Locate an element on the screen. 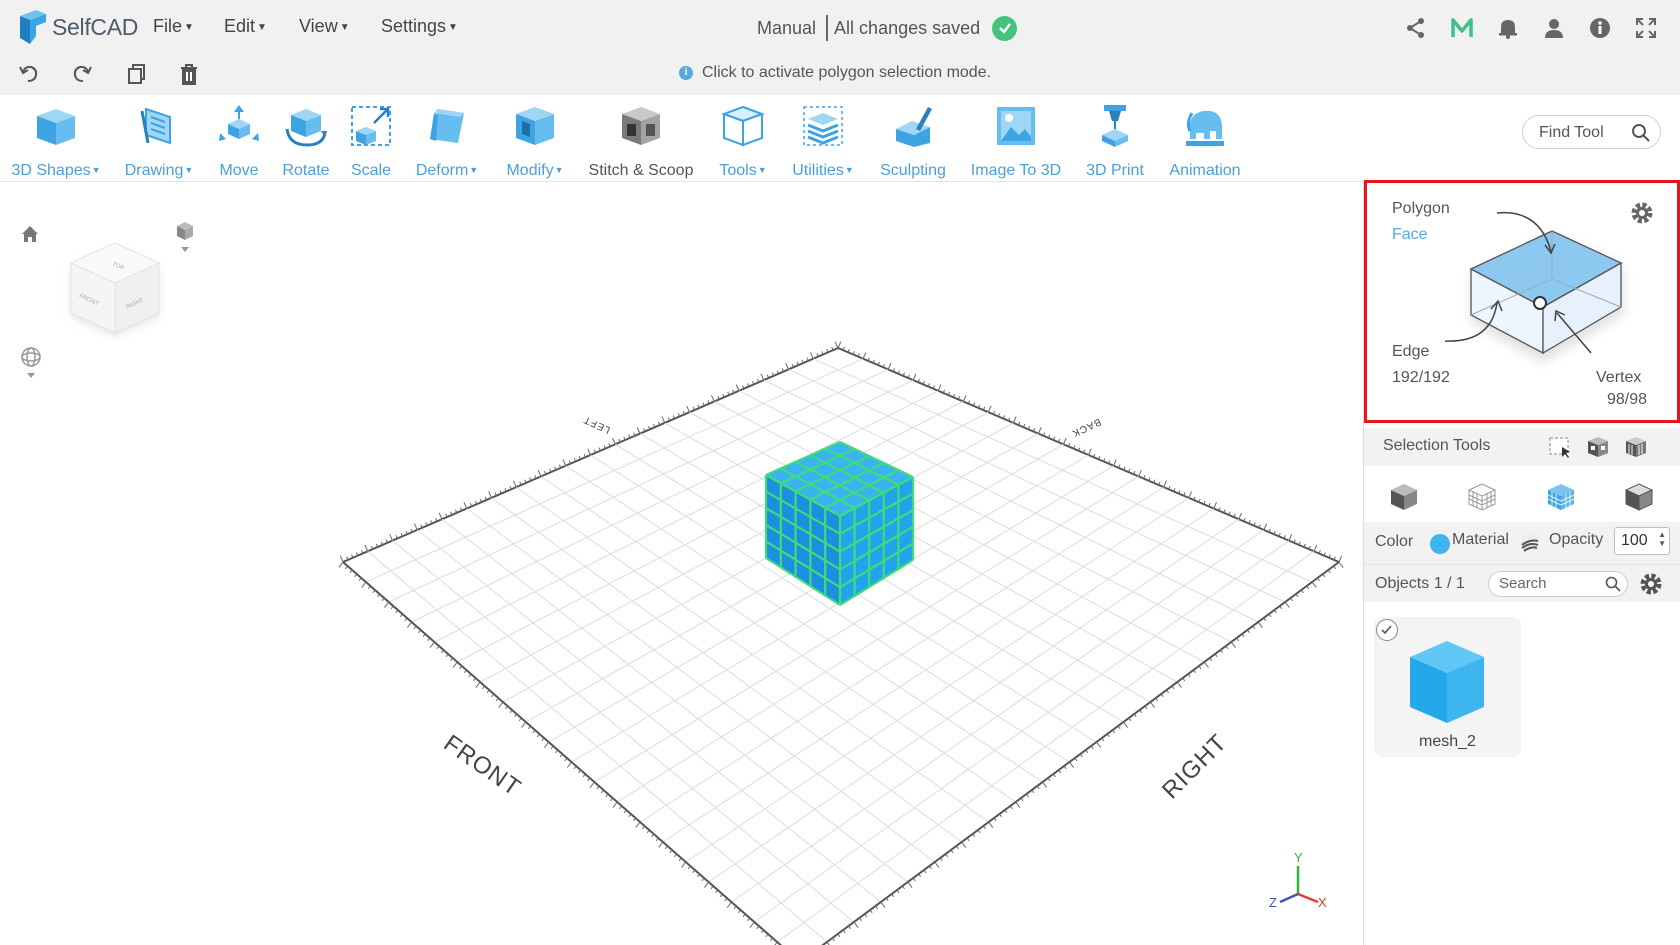 This screenshot has width=1680, height=945. tool-utilities: Utilities▼ is located at coordinates (823, 141).